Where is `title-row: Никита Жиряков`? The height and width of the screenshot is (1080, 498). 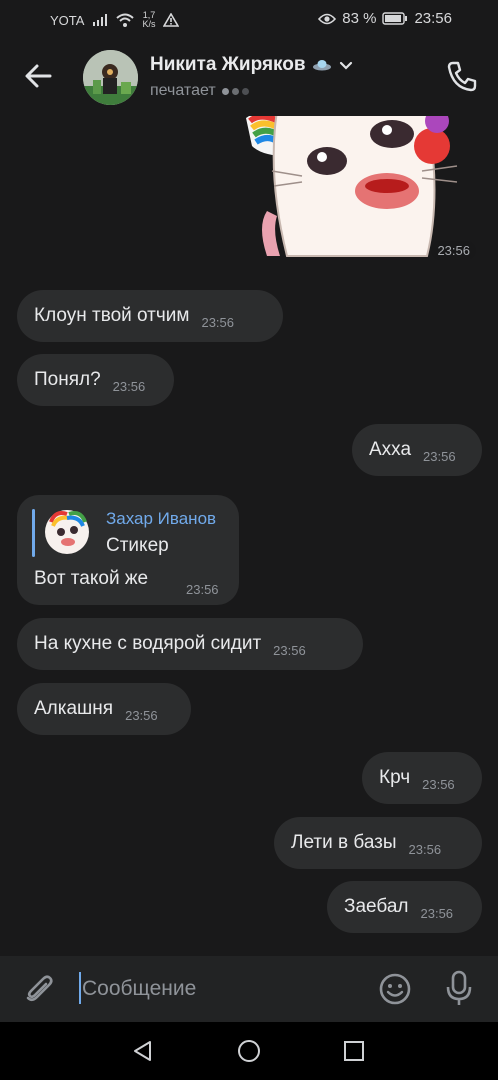
title-row: Никита Жиряков is located at coordinates (252, 65).